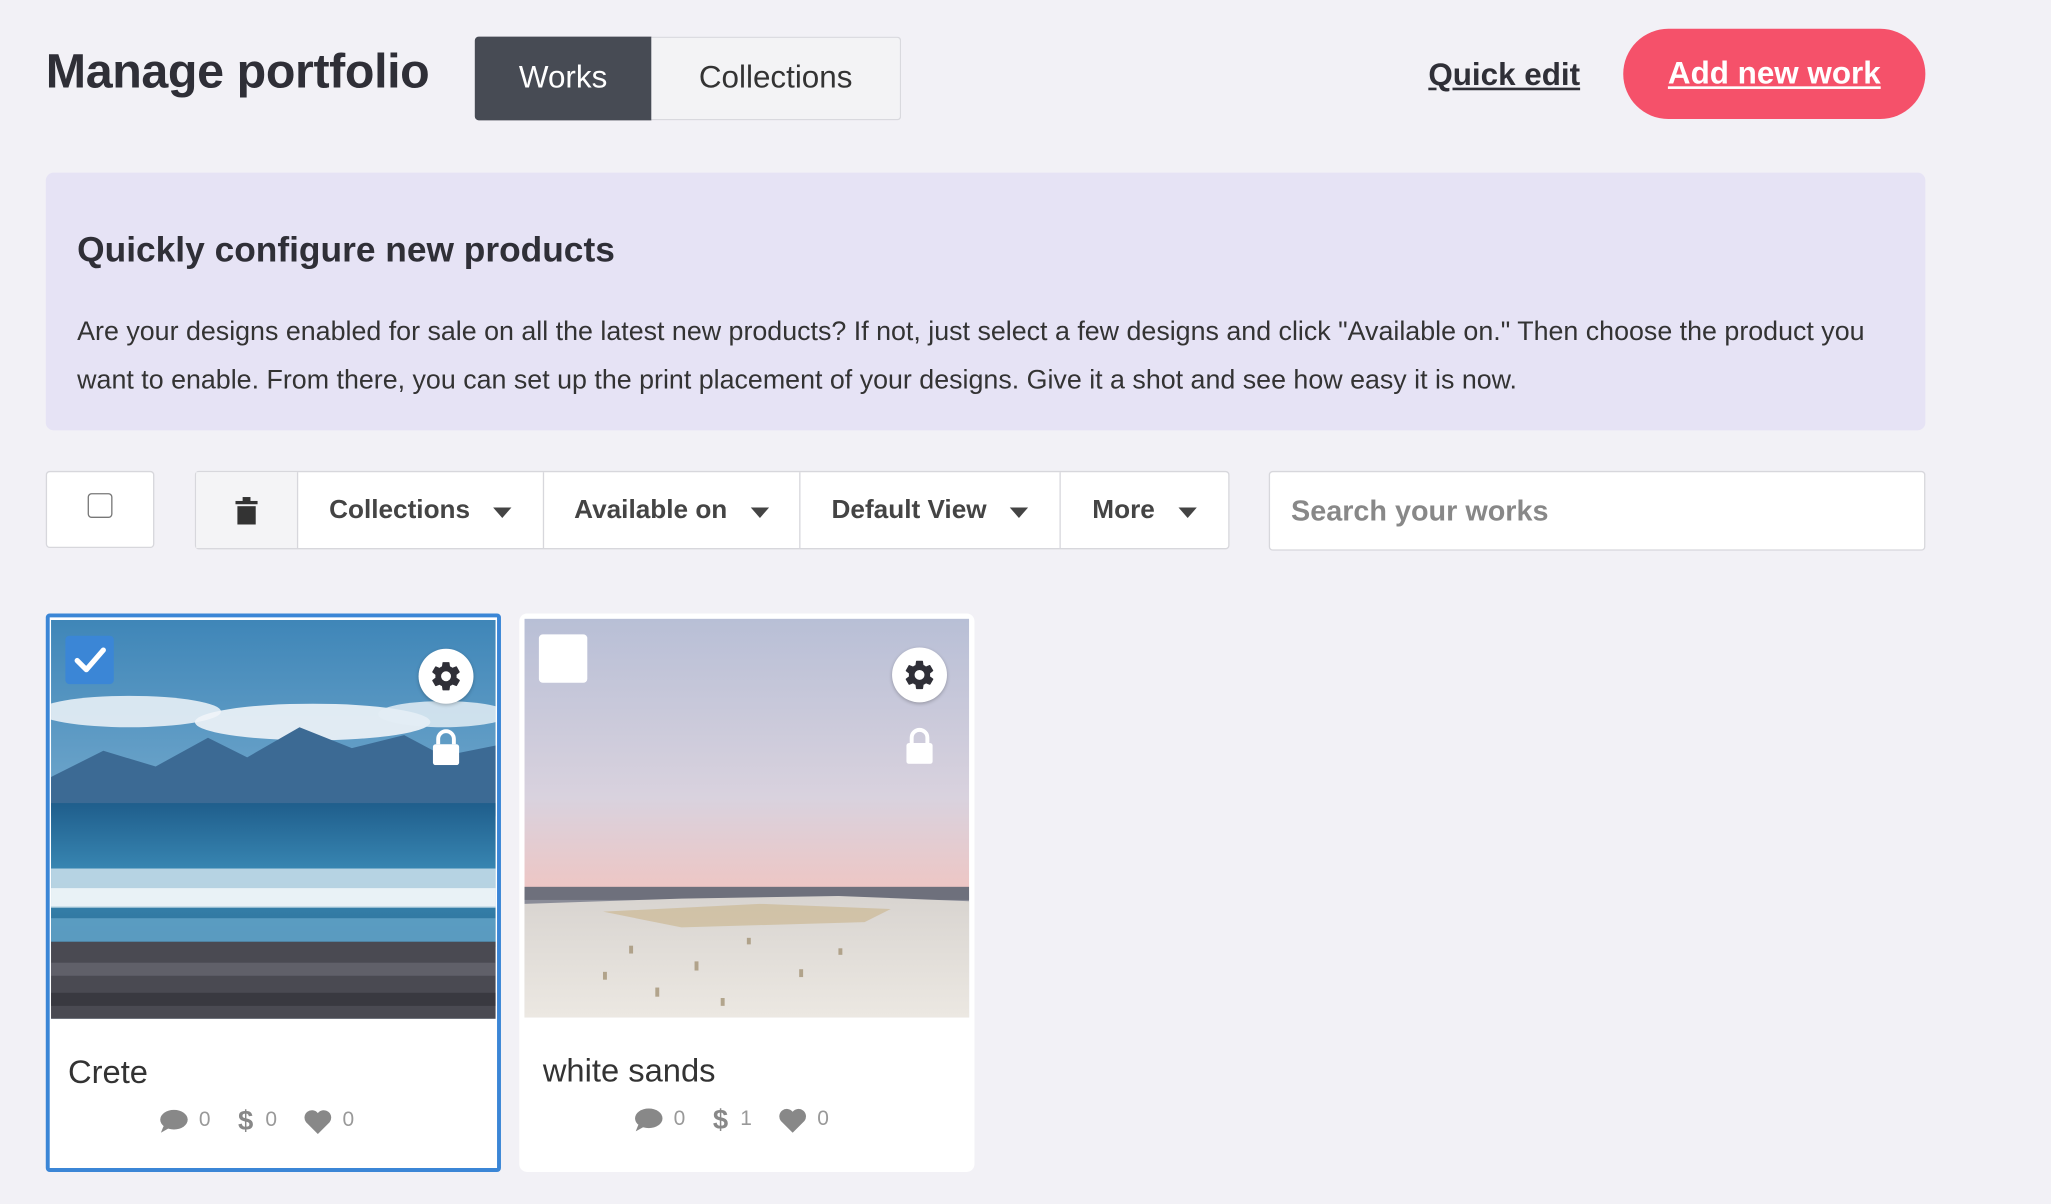  I want to click on portfolio-tabs: Works Collections, so click(688, 78).